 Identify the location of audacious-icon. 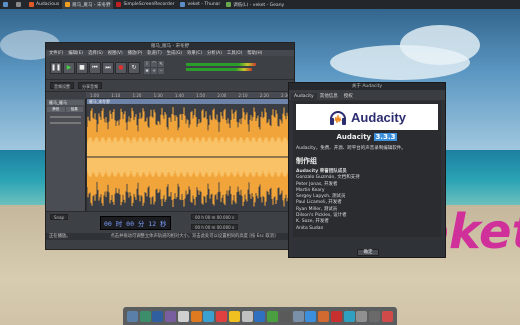
(31, 4).